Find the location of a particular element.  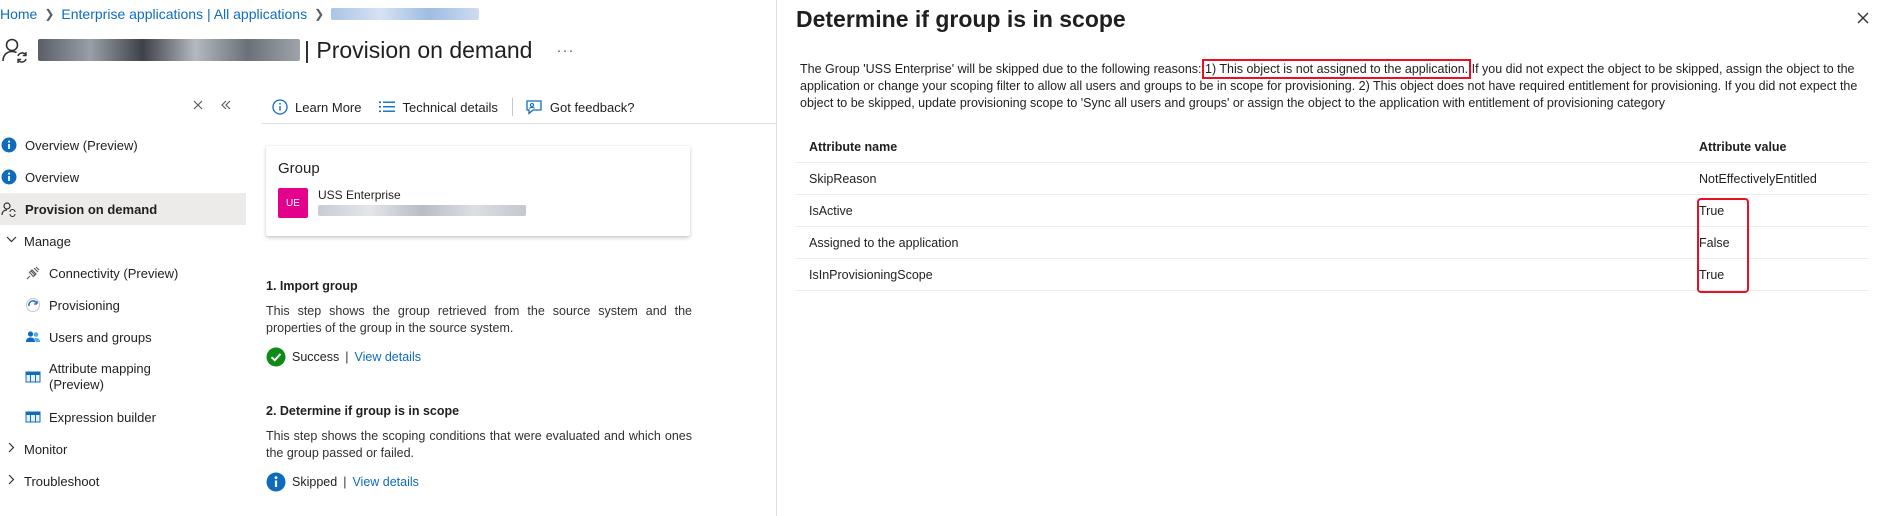

group-avatar: UE is located at coordinates (293, 203).